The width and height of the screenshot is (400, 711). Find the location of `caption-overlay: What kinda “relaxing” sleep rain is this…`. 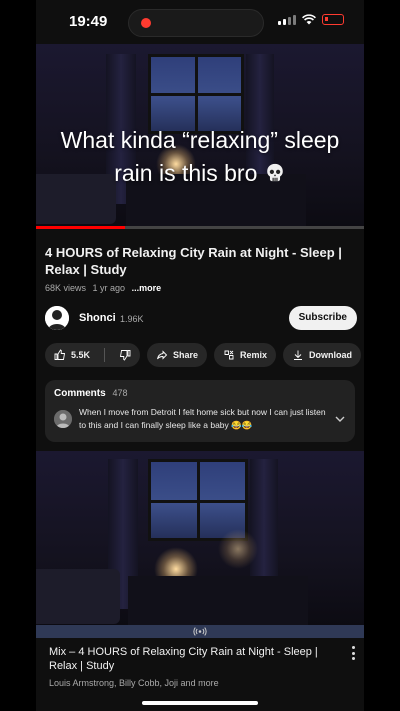

caption-overlay: What kinda “relaxing” sleep rain is this… is located at coordinates (200, 157).